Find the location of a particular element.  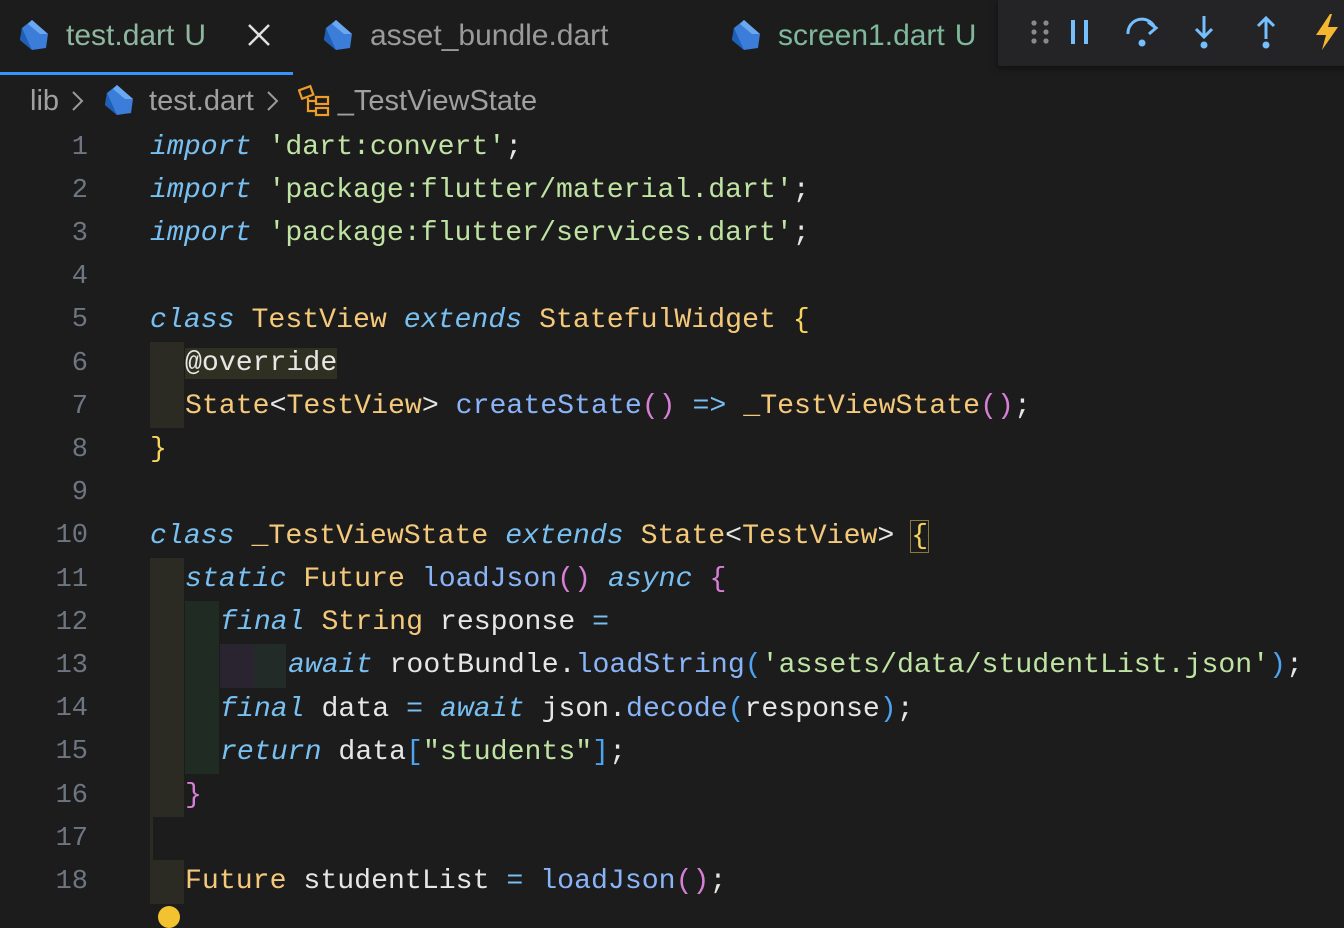

tab-asset-bundle-dart: asset_bundle.dart is located at coordinates (464, 36).